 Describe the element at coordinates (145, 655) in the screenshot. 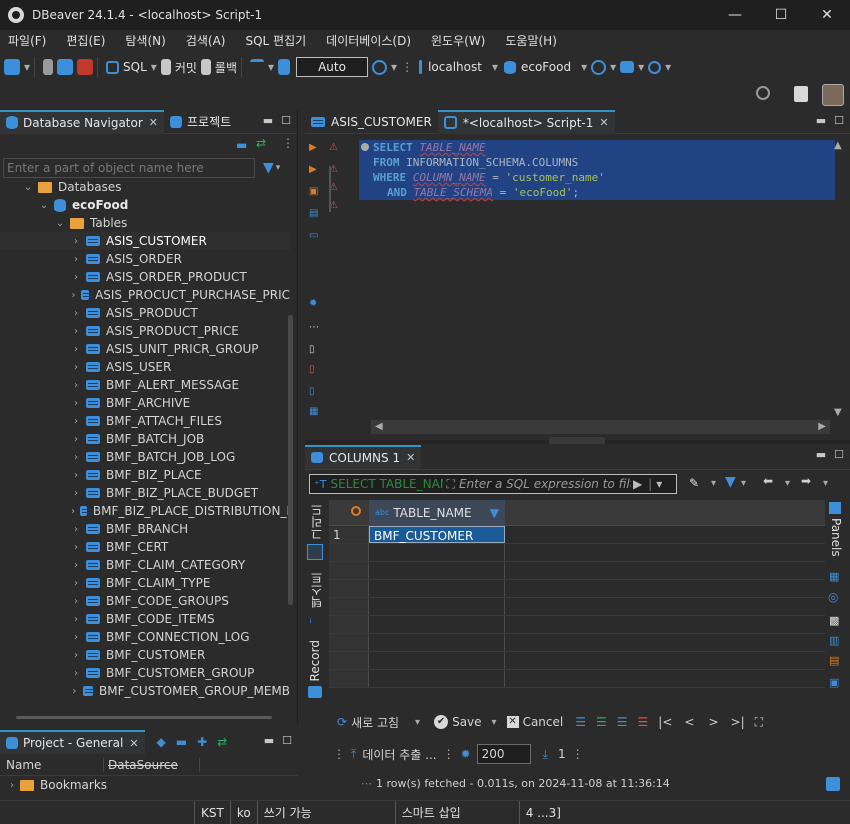

I see `table-row: › BMF_CUSTOMER` at that location.